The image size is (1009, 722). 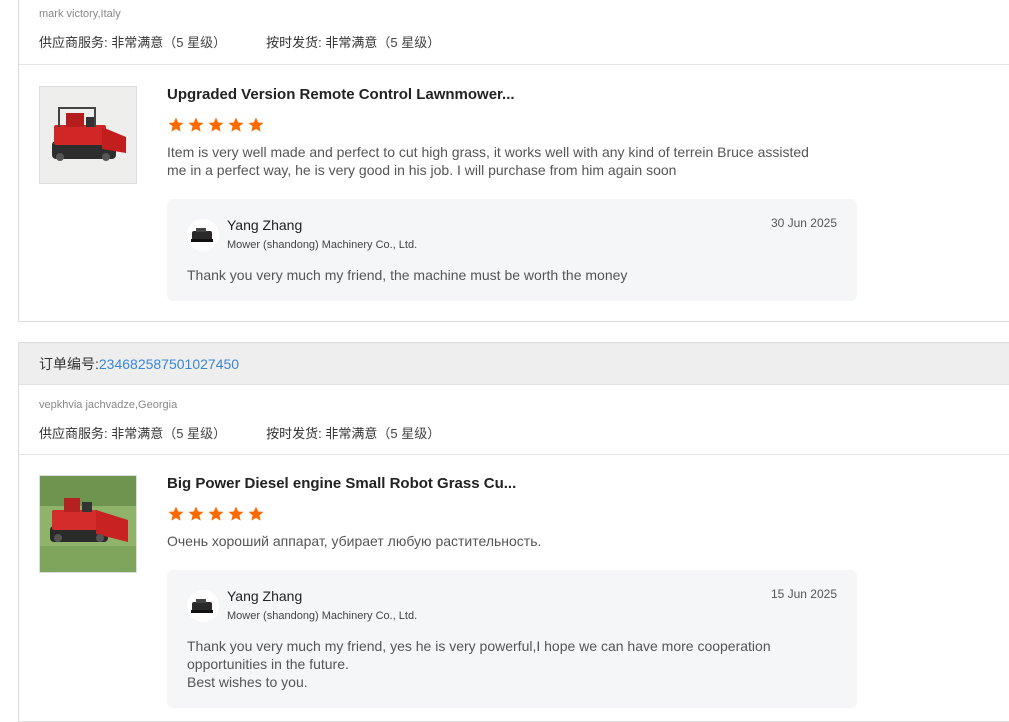 I want to click on order-bar: 订单编号: 234682587501027450, so click(x=514, y=364).